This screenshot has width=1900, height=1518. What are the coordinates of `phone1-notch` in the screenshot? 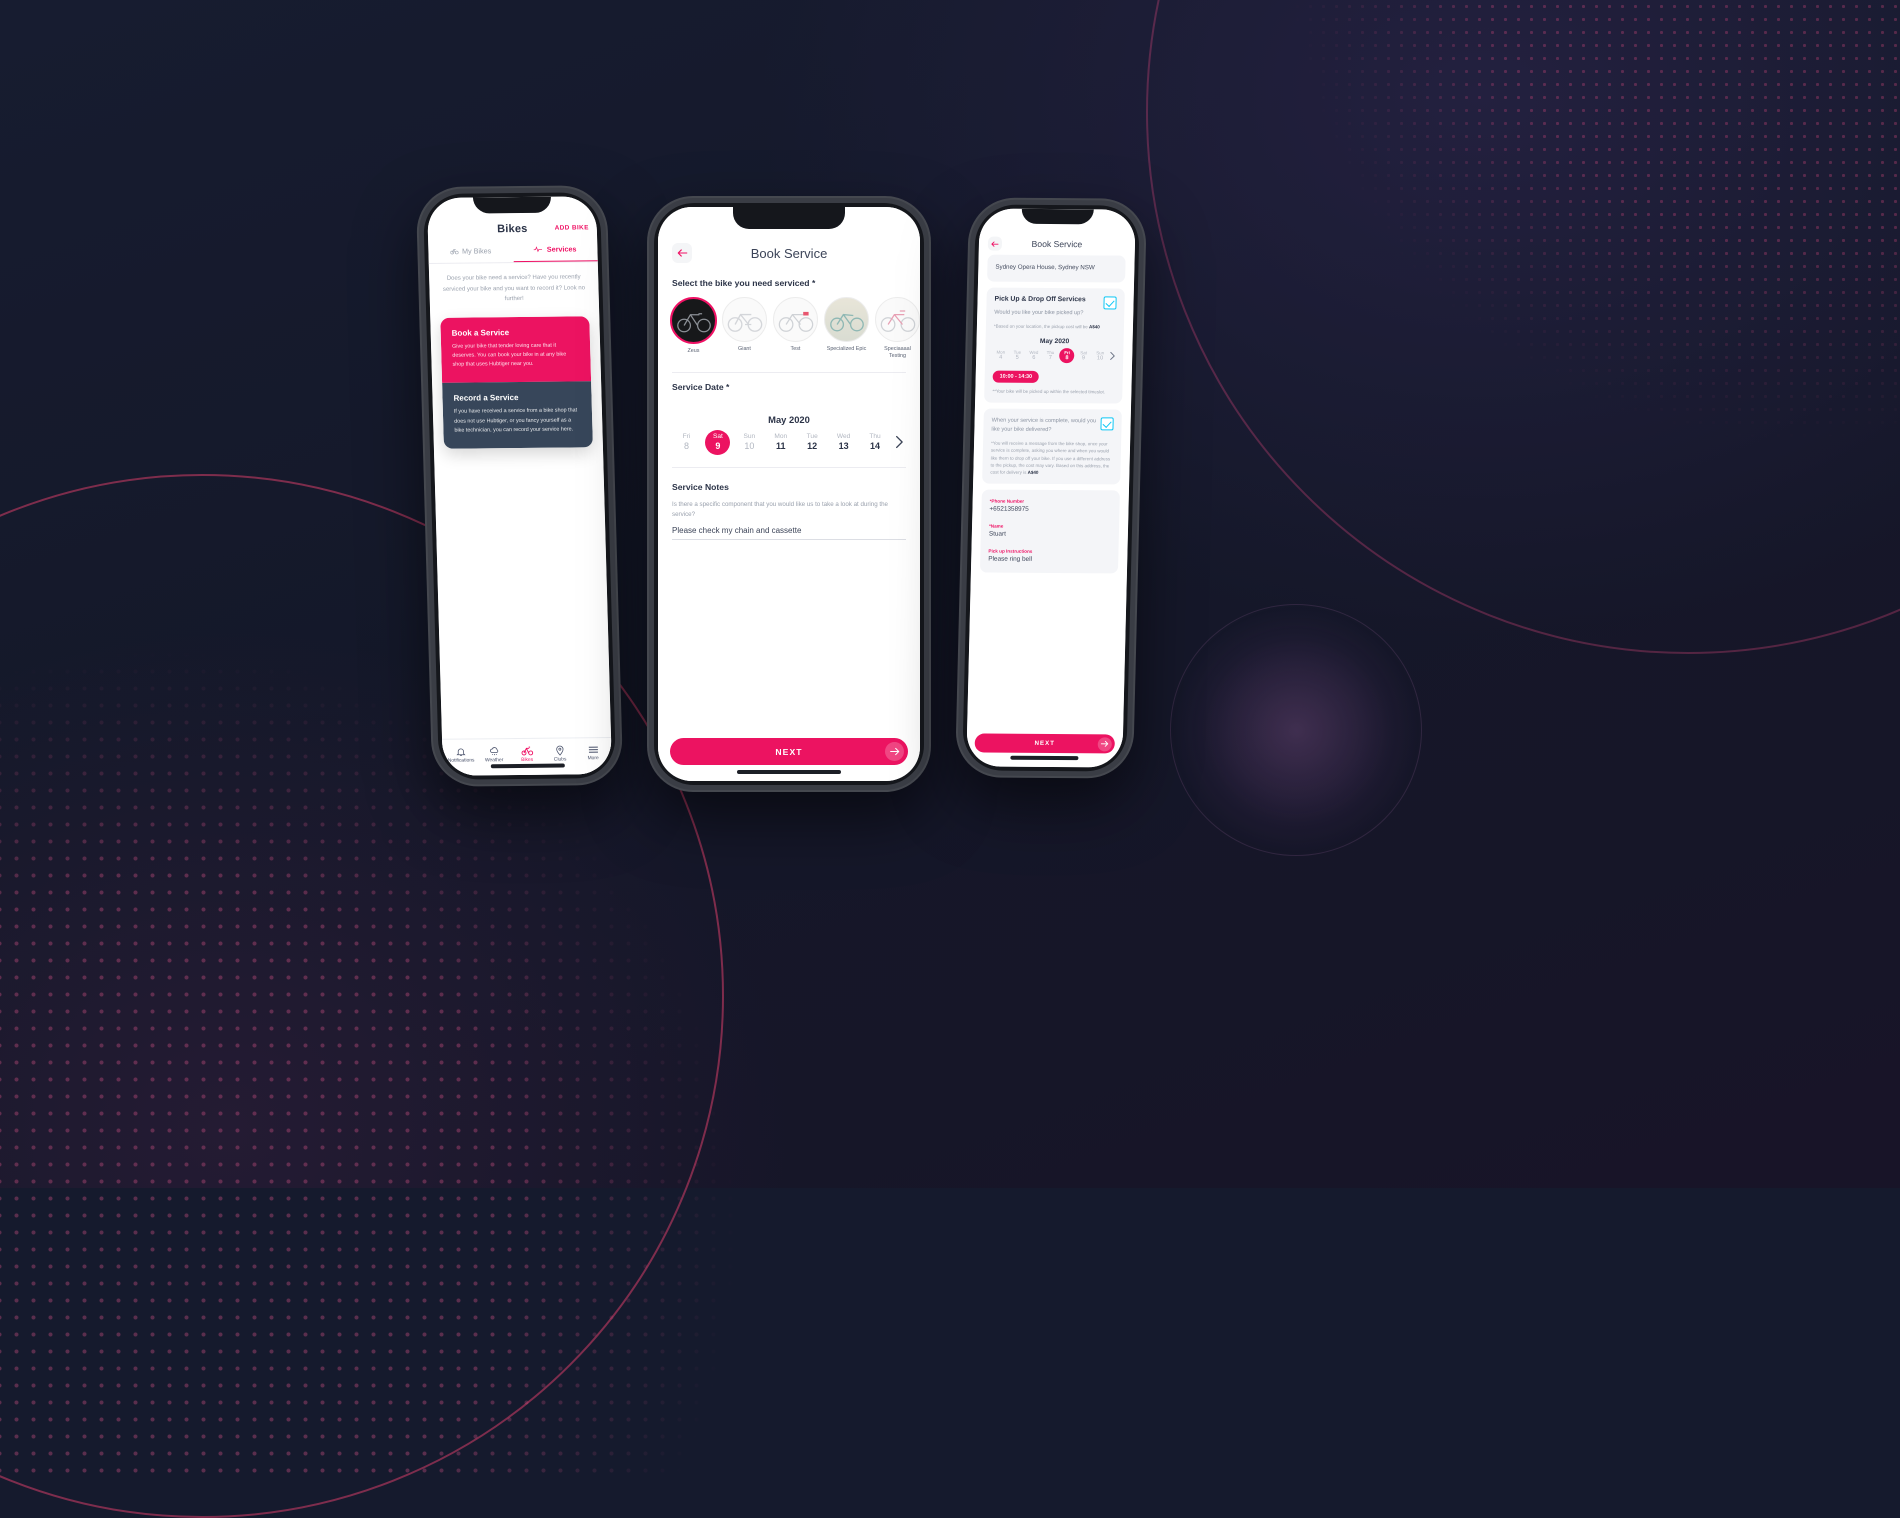 It's located at (511, 205).